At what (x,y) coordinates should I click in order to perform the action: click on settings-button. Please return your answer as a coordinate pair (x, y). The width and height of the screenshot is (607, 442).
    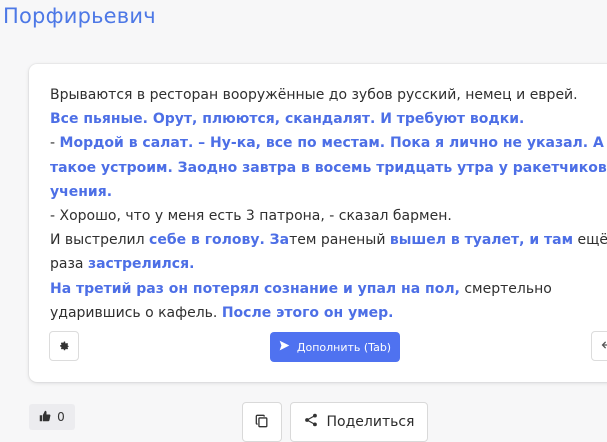
    Looking at the image, I should click on (64, 346).